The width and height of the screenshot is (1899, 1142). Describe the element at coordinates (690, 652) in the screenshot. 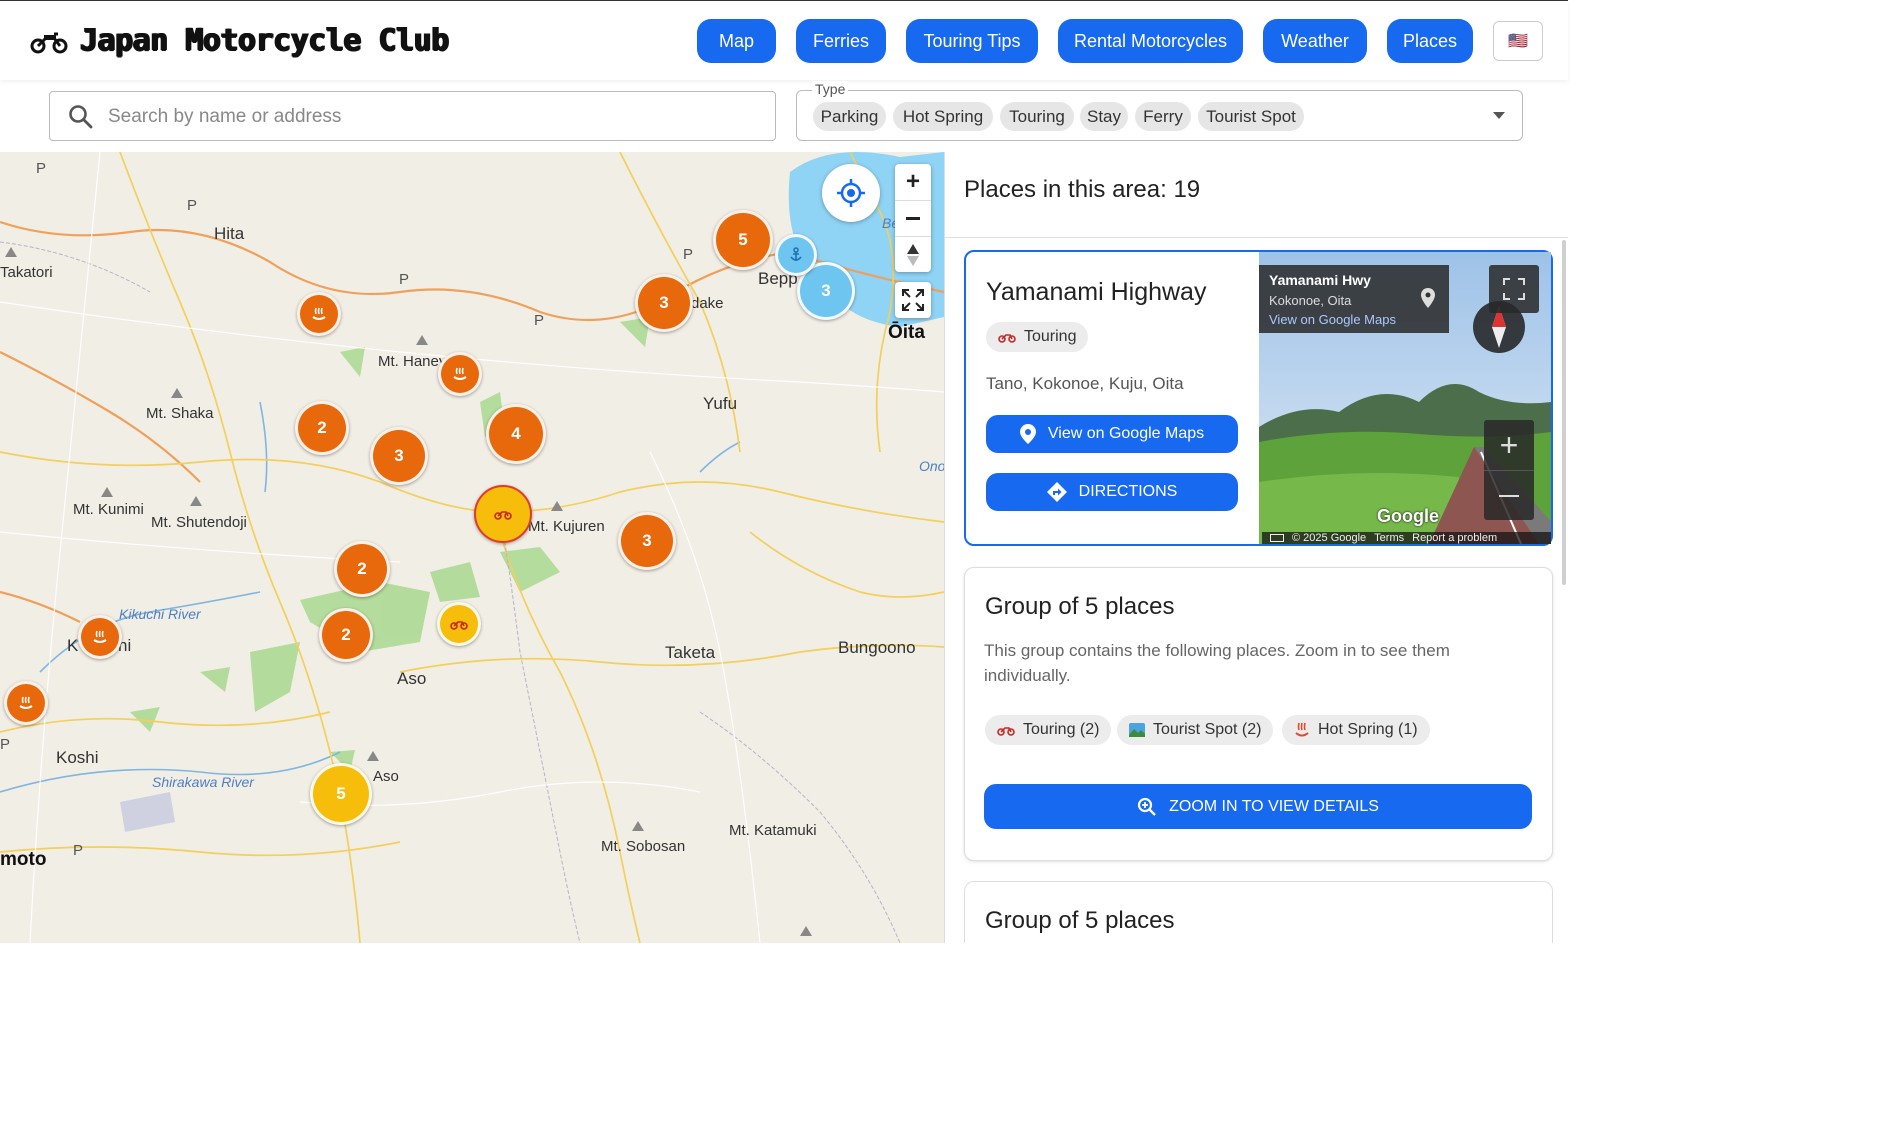

I see `map-label-taketa: Taketa` at that location.